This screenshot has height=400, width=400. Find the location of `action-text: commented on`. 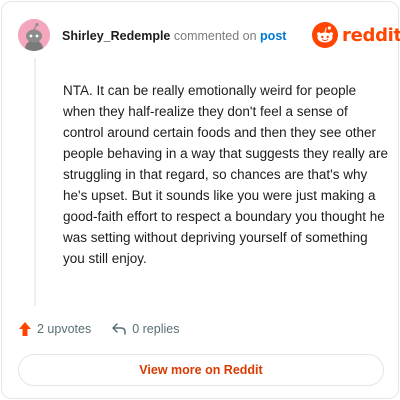

action-text: commented on is located at coordinates (215, 36).